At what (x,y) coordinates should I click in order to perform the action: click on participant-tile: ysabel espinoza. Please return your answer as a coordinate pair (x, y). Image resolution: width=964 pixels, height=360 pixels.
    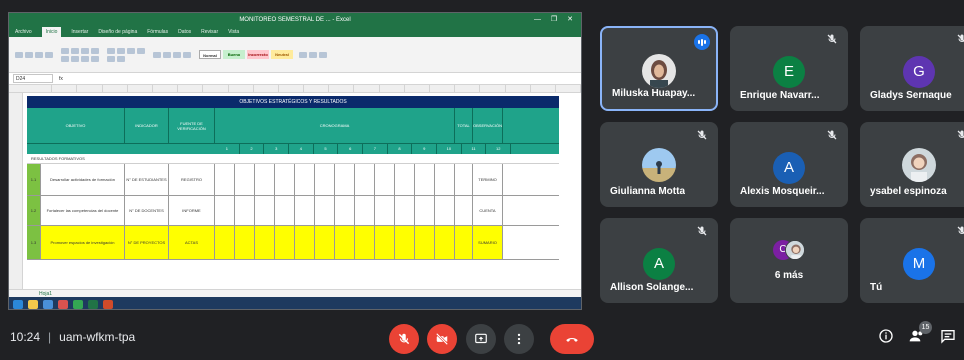
    Looking at the image, I should click on (912, 164).